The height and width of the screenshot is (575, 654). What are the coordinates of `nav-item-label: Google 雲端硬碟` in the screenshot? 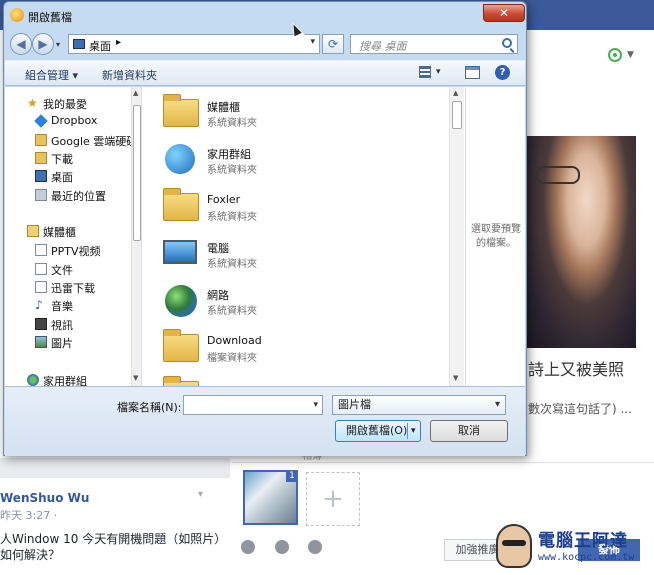 It's located at (94, 141).